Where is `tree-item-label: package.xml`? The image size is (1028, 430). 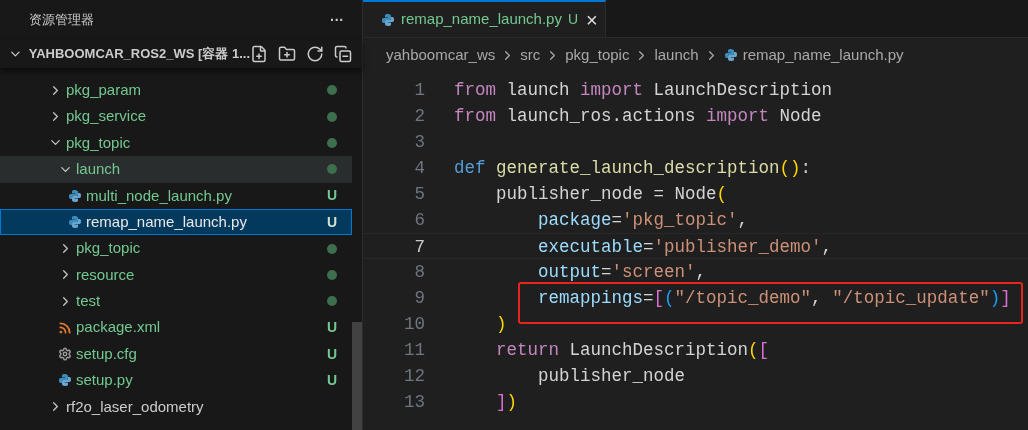
tree-item-label: package.xml is located at coordinates (118, 327).